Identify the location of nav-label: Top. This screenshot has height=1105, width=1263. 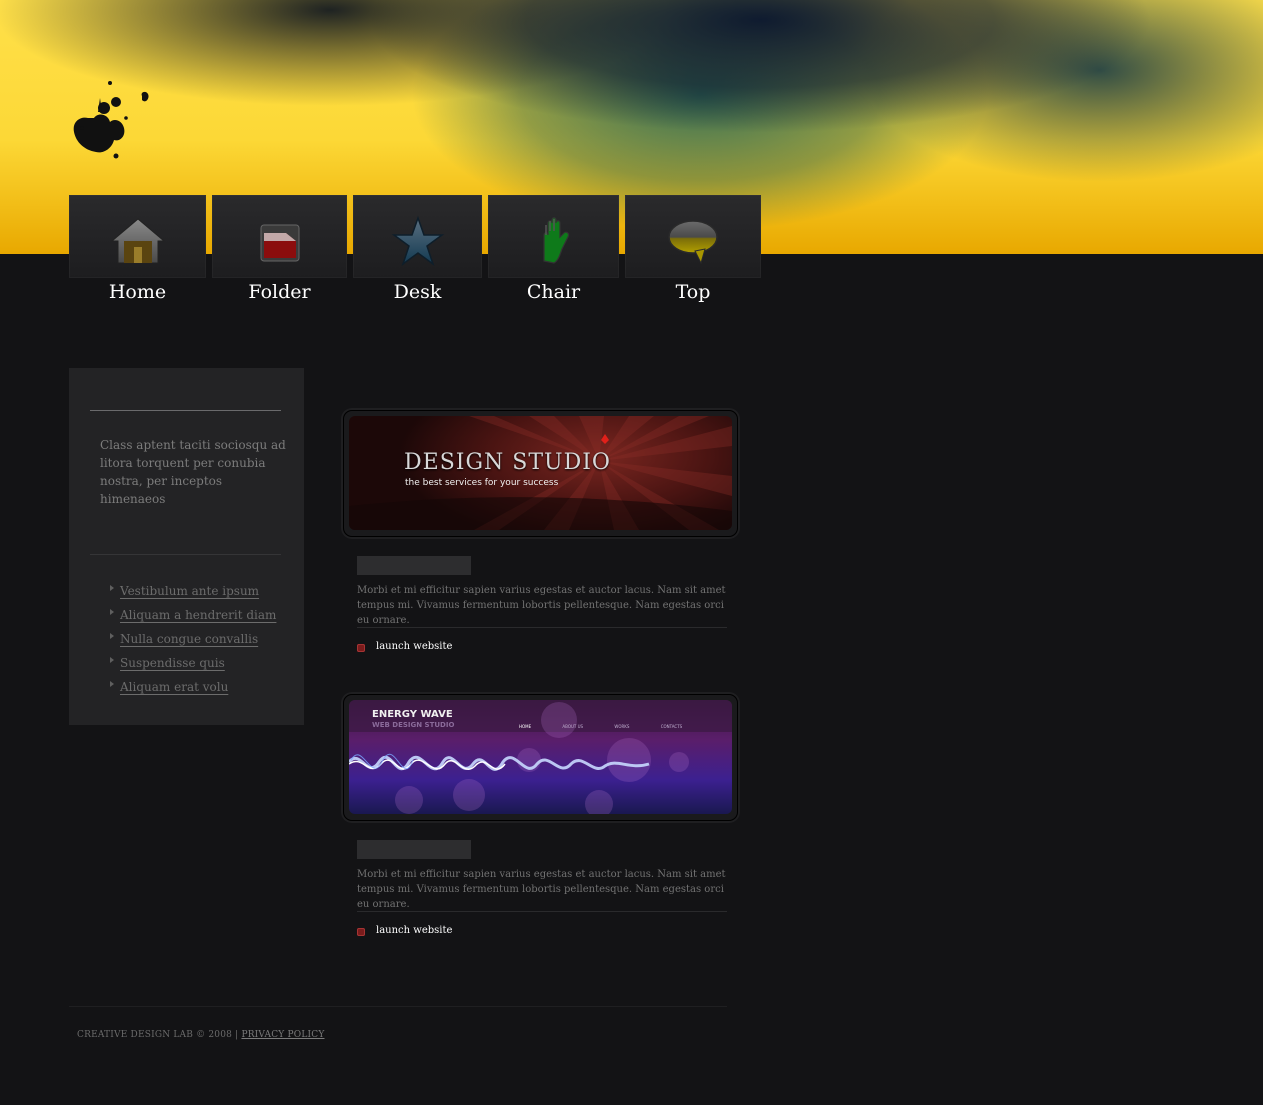
(693, 292).